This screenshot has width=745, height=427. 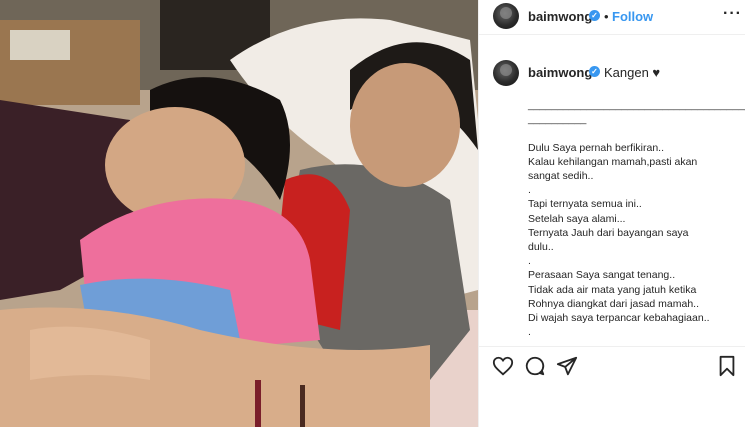 I want to click on avatar, so click(x=506, y=16).